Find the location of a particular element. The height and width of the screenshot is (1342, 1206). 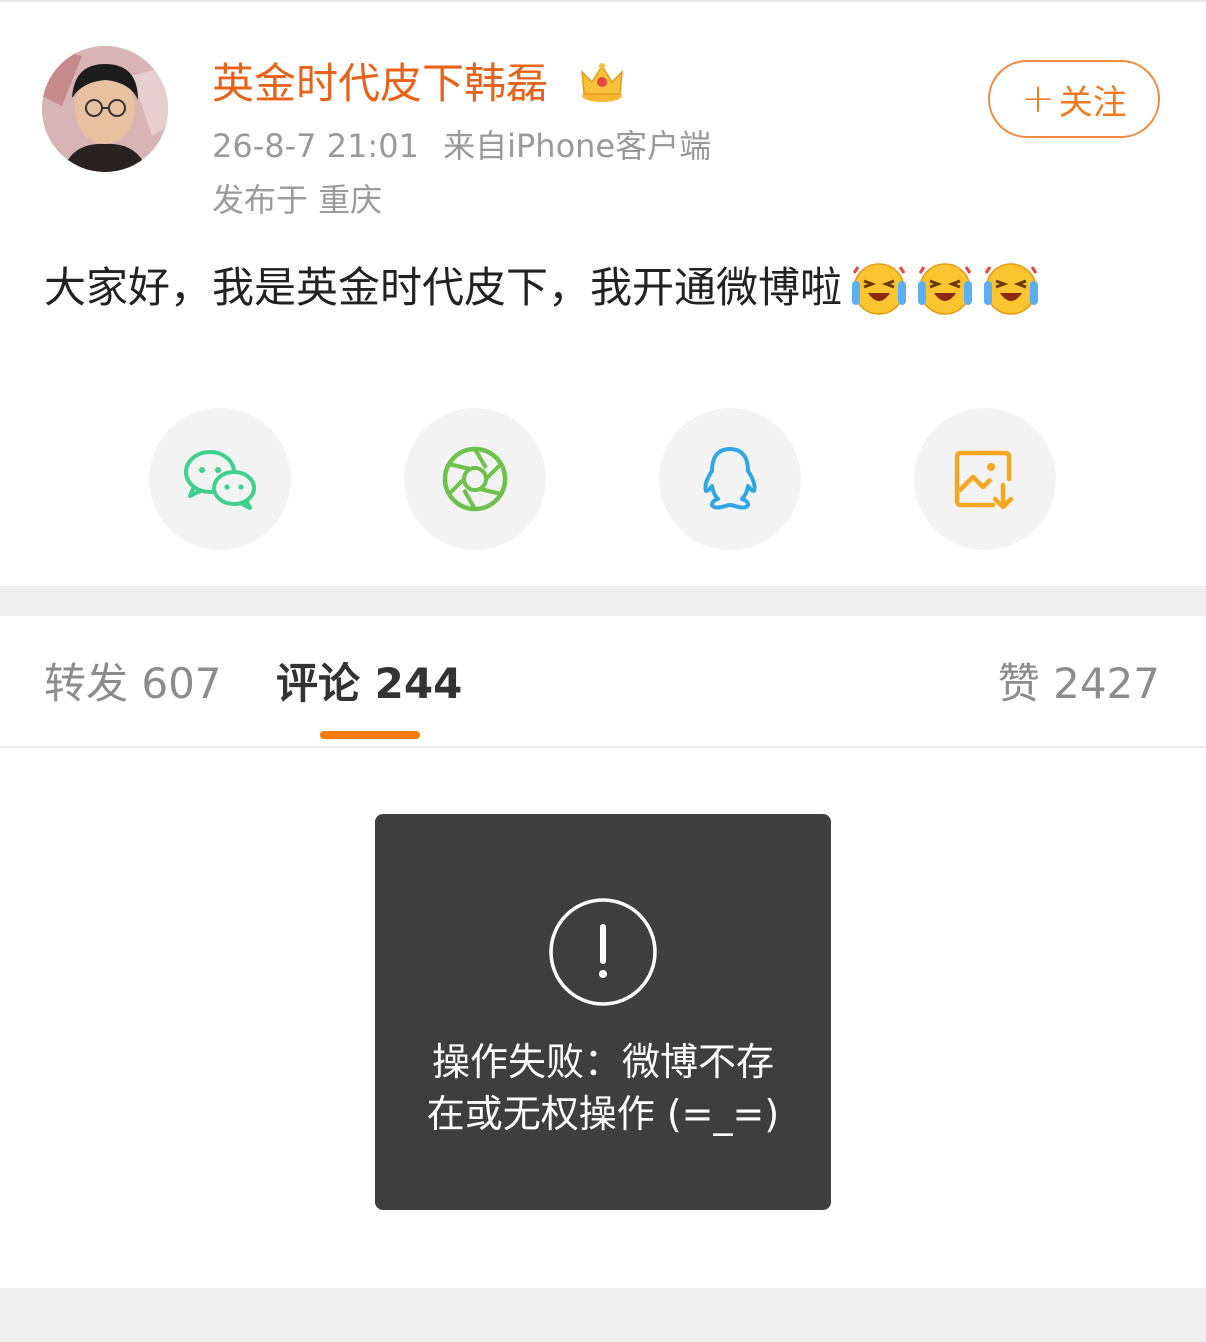

save-image-button is located at coordinates (985, 479).